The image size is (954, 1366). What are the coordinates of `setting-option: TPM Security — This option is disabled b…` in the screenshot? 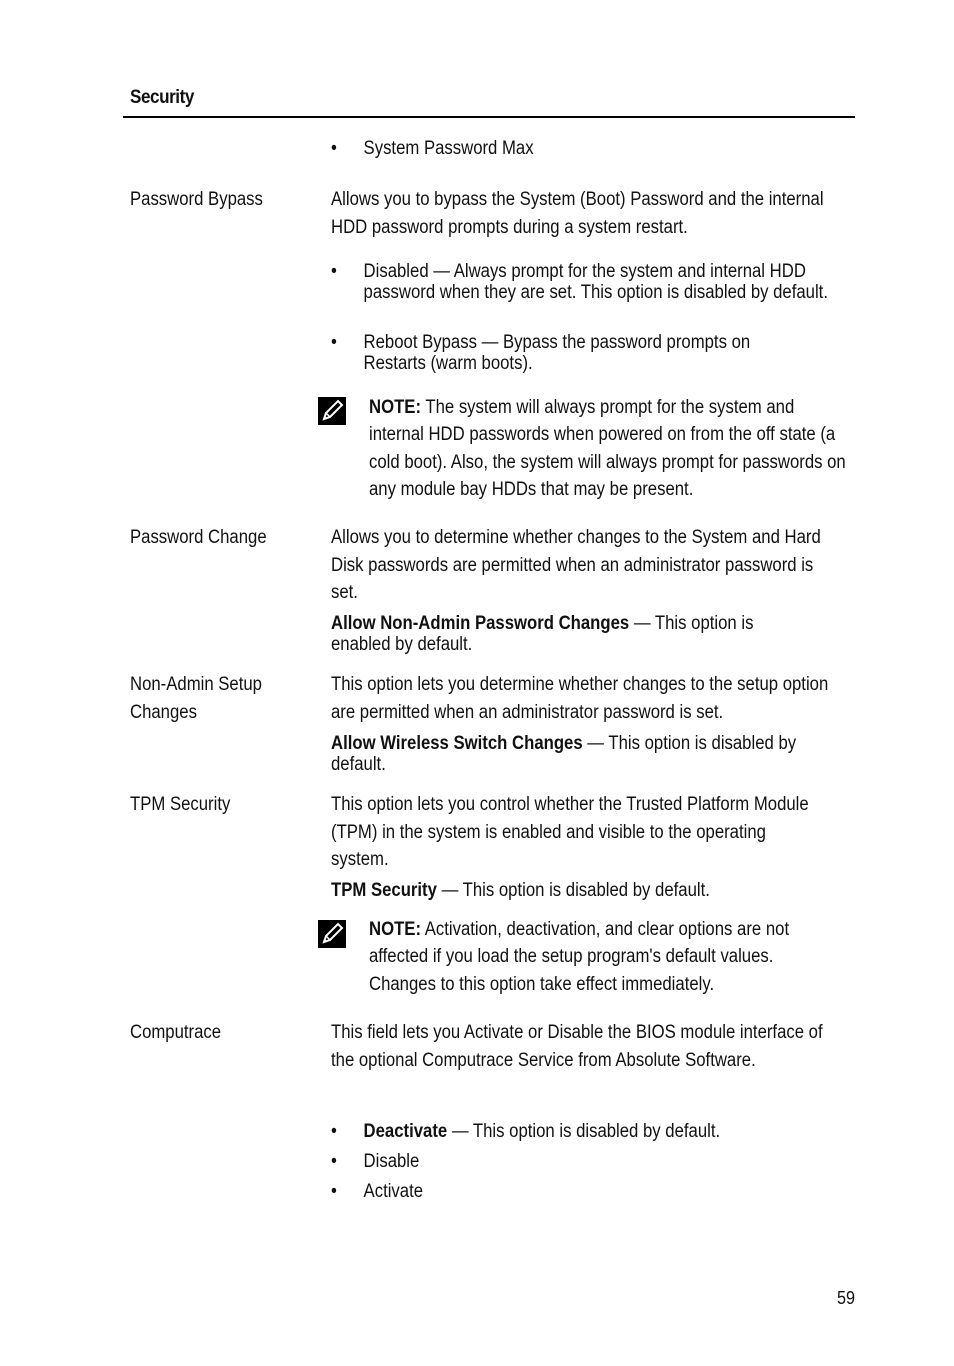 It's located at (520, 890).